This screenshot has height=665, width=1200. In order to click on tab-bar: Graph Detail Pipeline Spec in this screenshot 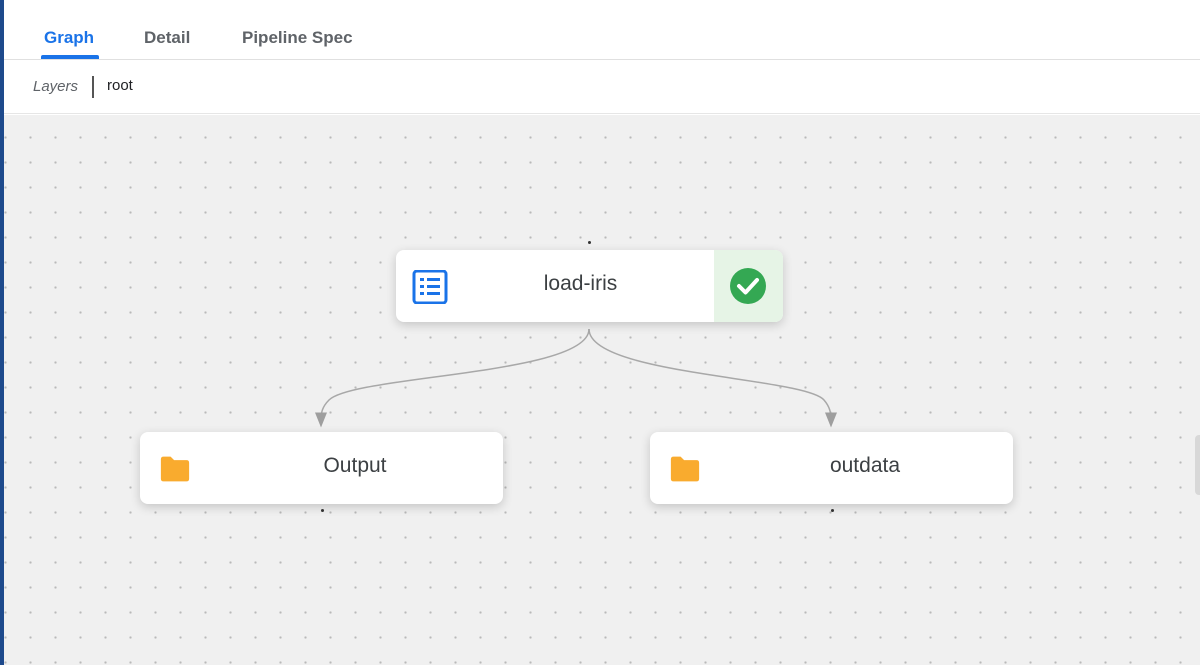, I will do `click(602, 30)`.